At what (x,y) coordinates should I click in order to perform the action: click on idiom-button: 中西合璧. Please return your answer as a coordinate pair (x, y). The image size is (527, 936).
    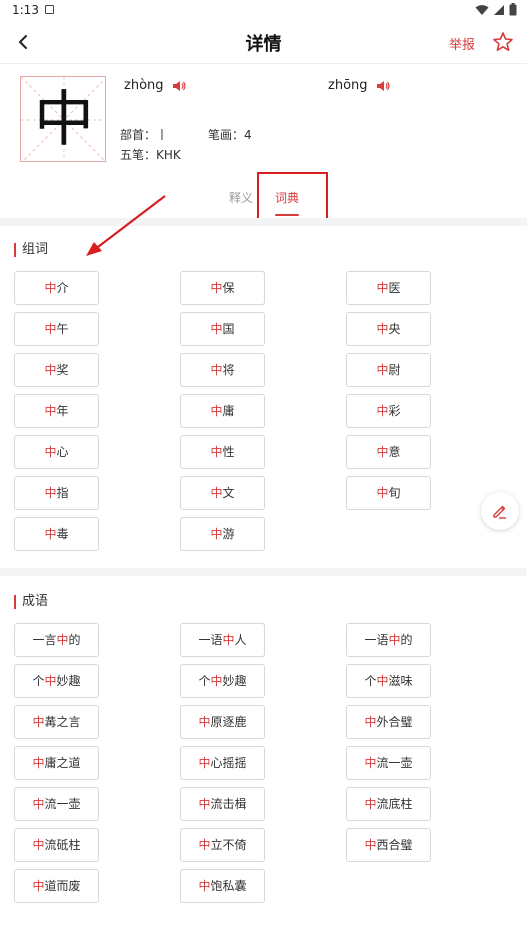
    Looking at the image, I should click on (388, 845).